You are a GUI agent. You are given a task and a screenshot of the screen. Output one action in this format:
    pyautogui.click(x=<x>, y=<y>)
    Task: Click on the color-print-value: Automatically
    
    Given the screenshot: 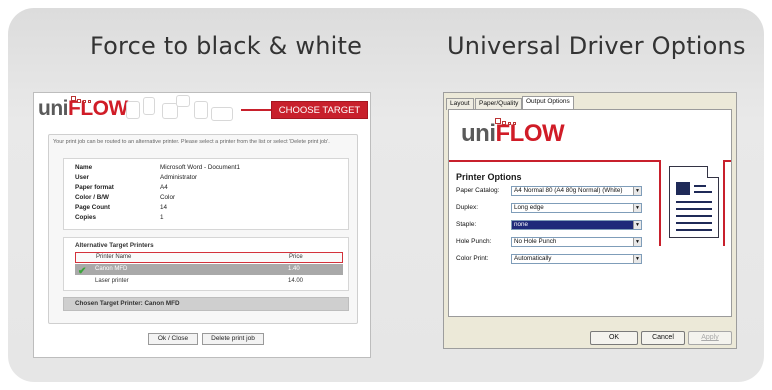 What is the action you would take?
    pyautogui.click(x=533, y=258)
    